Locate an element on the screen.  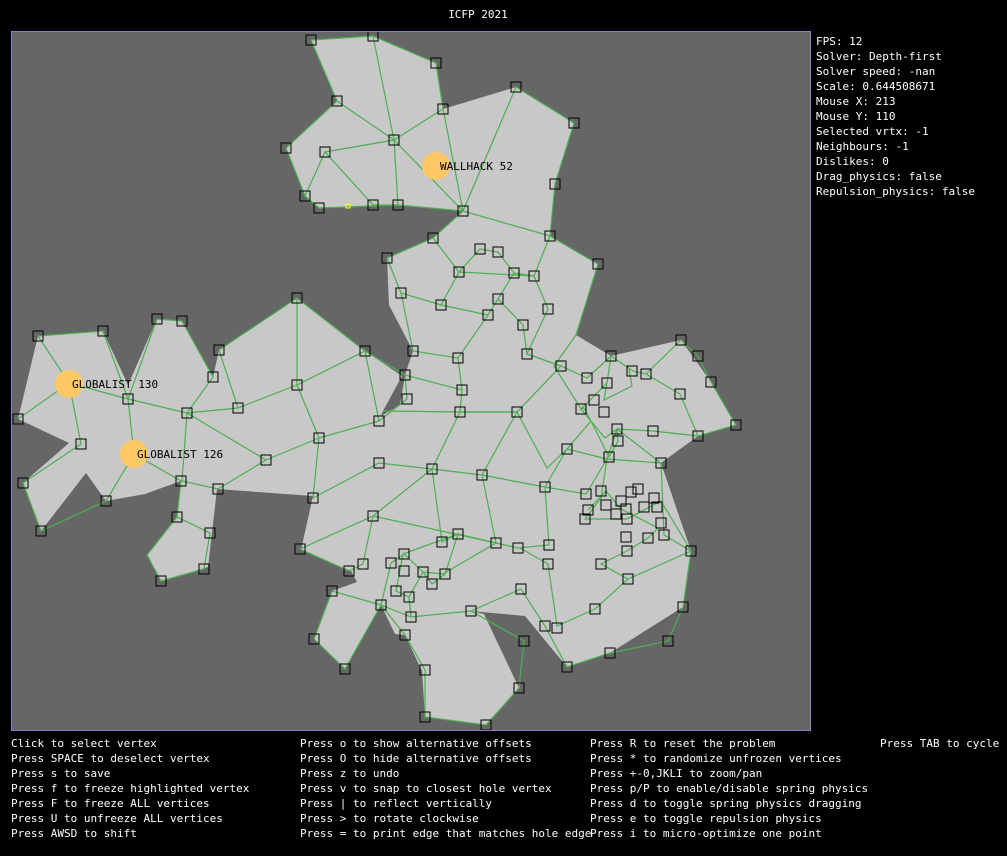
help-line: Press +-0,JKLI to zoom/pan is located at coordinates (676, 773).